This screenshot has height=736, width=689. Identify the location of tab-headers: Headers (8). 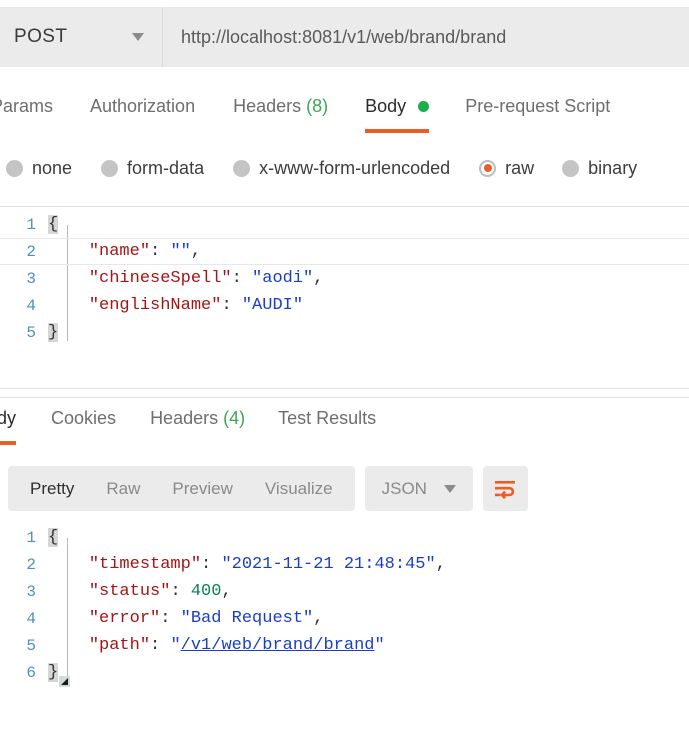
(280, 112).